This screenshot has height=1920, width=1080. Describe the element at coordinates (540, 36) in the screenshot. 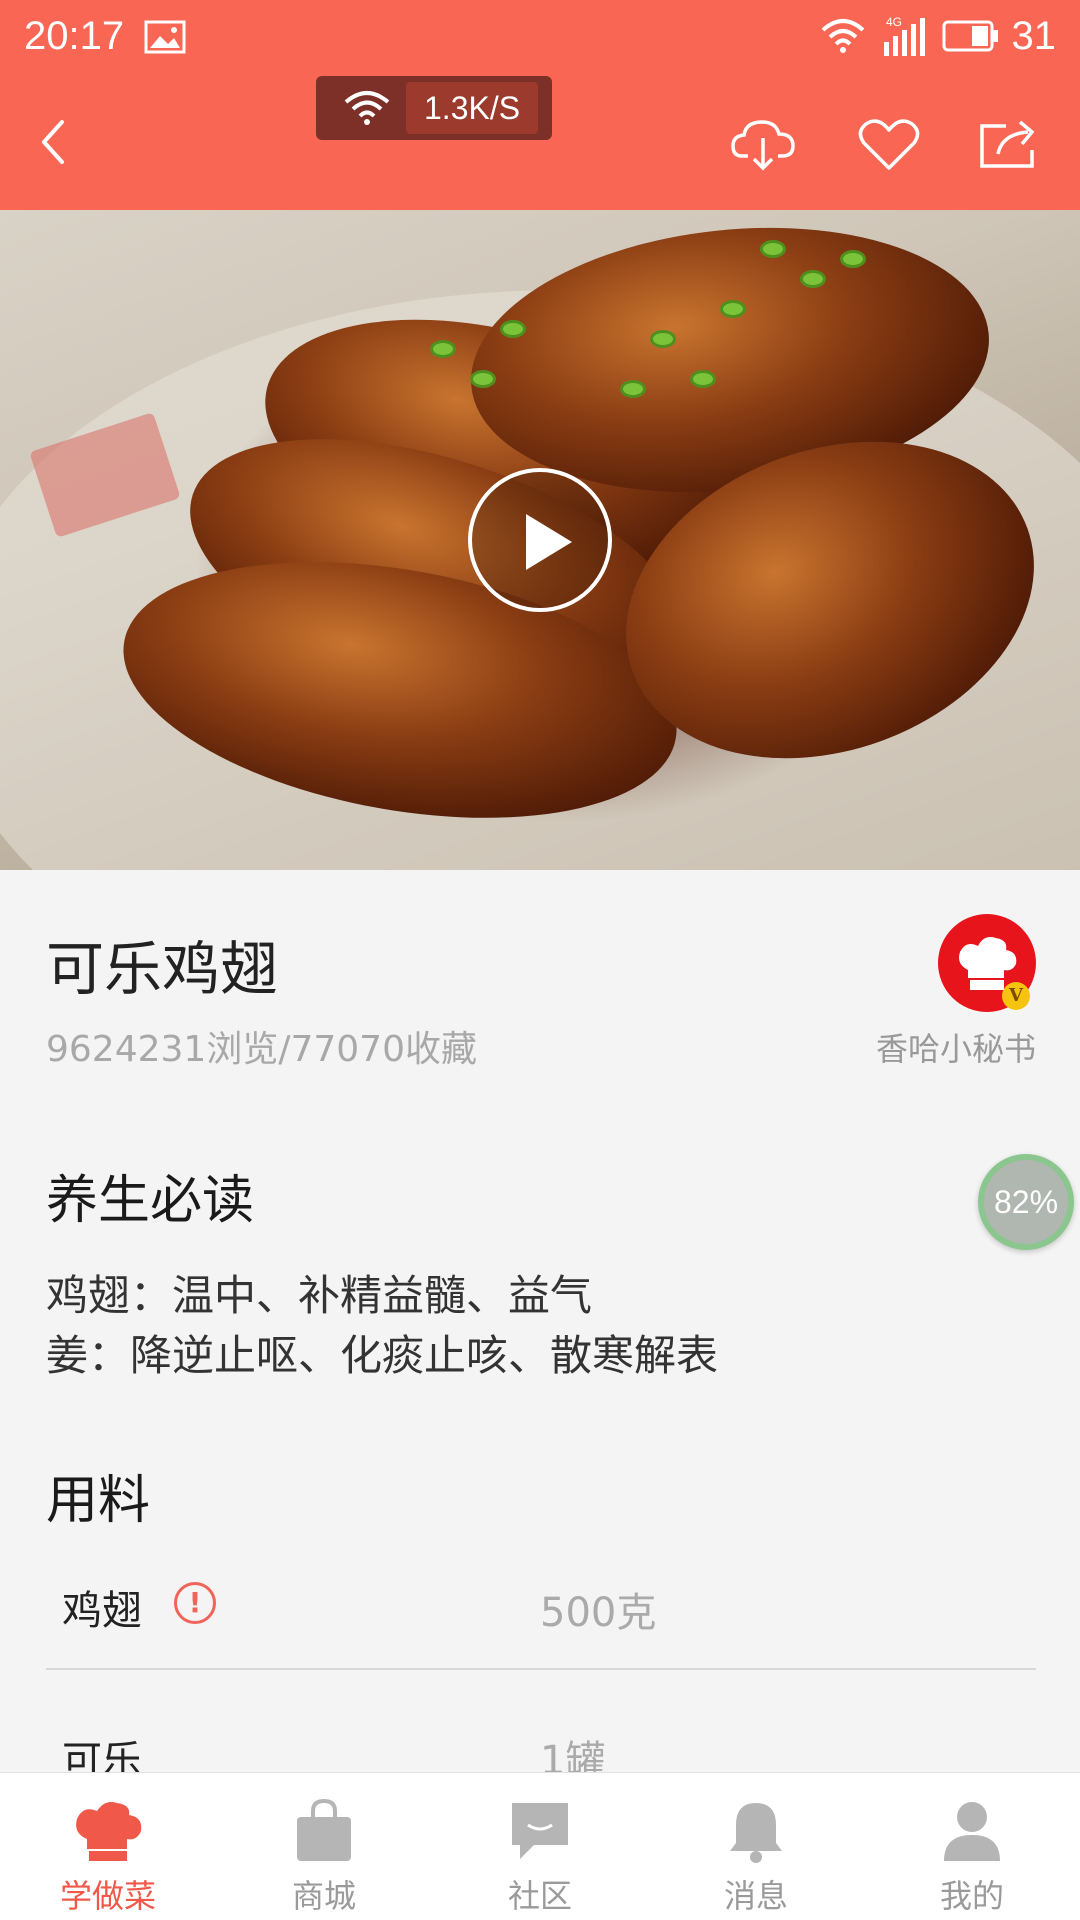

I see `status-bar: 20:17 4G 31` at that location.